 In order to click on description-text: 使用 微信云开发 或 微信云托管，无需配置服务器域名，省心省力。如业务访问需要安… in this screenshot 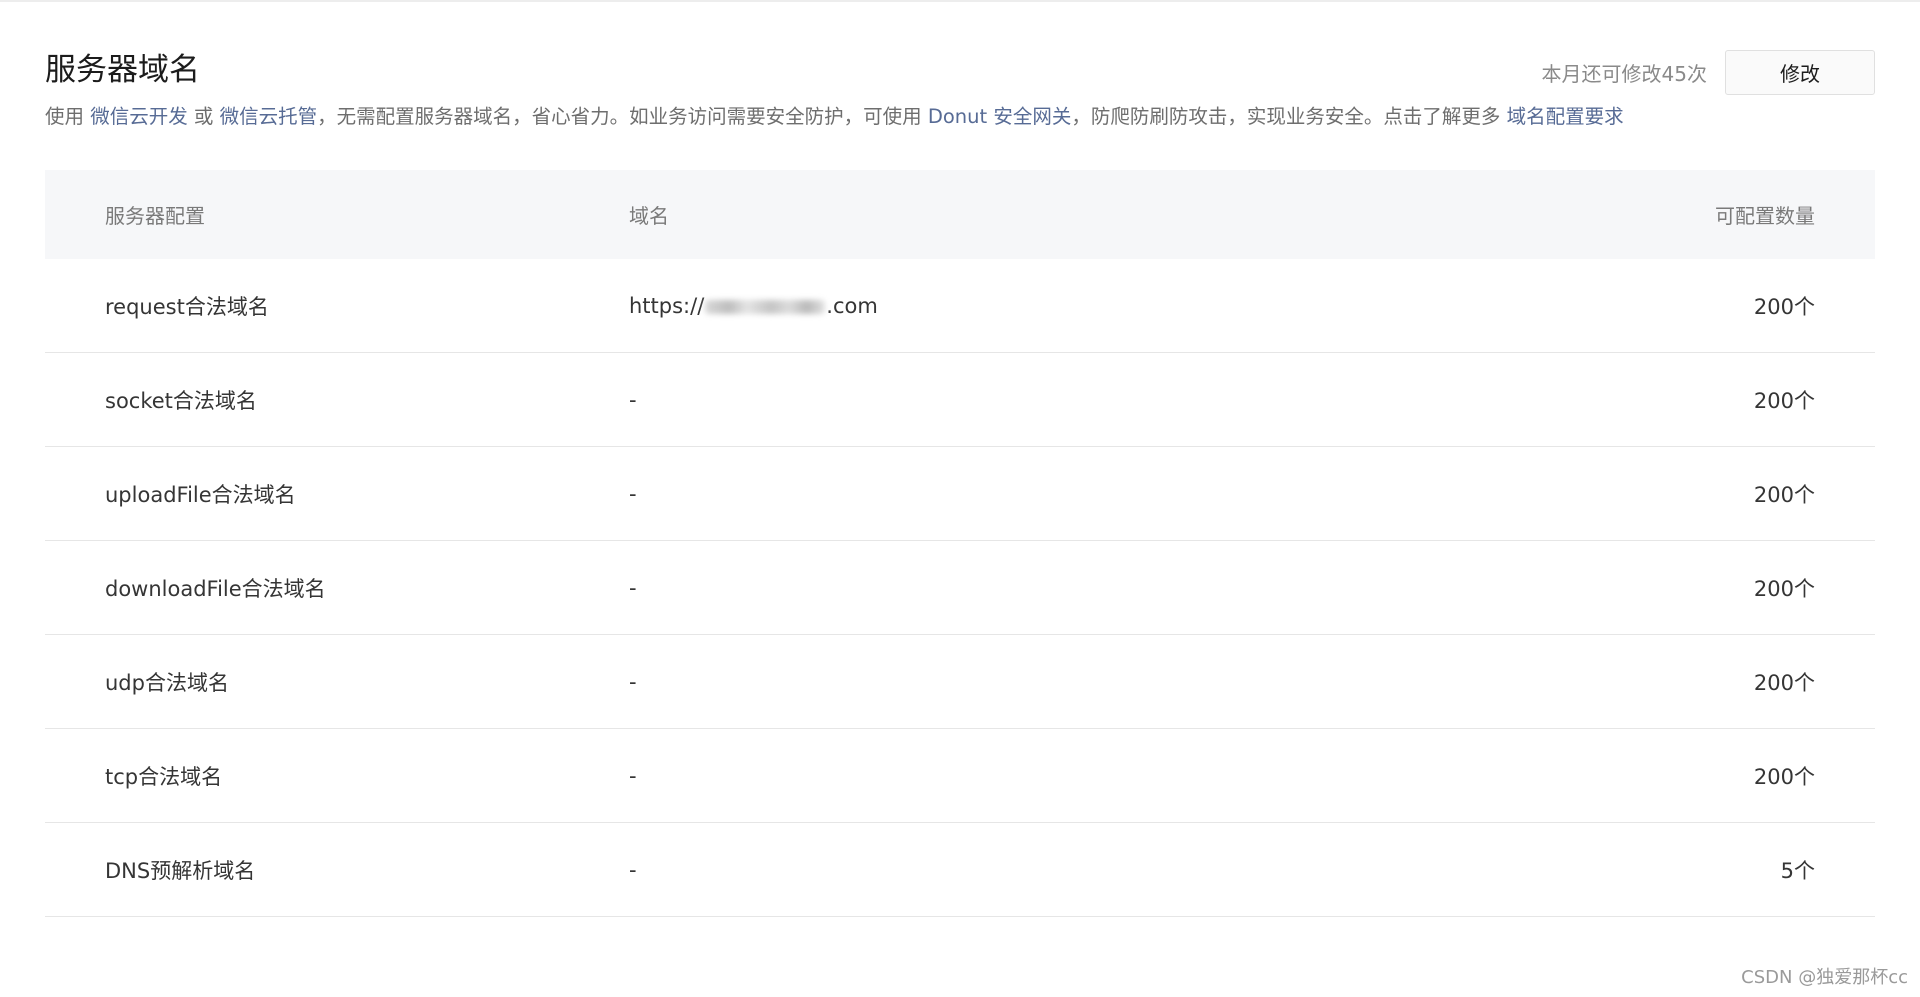, I will do `click(834, 117)`.